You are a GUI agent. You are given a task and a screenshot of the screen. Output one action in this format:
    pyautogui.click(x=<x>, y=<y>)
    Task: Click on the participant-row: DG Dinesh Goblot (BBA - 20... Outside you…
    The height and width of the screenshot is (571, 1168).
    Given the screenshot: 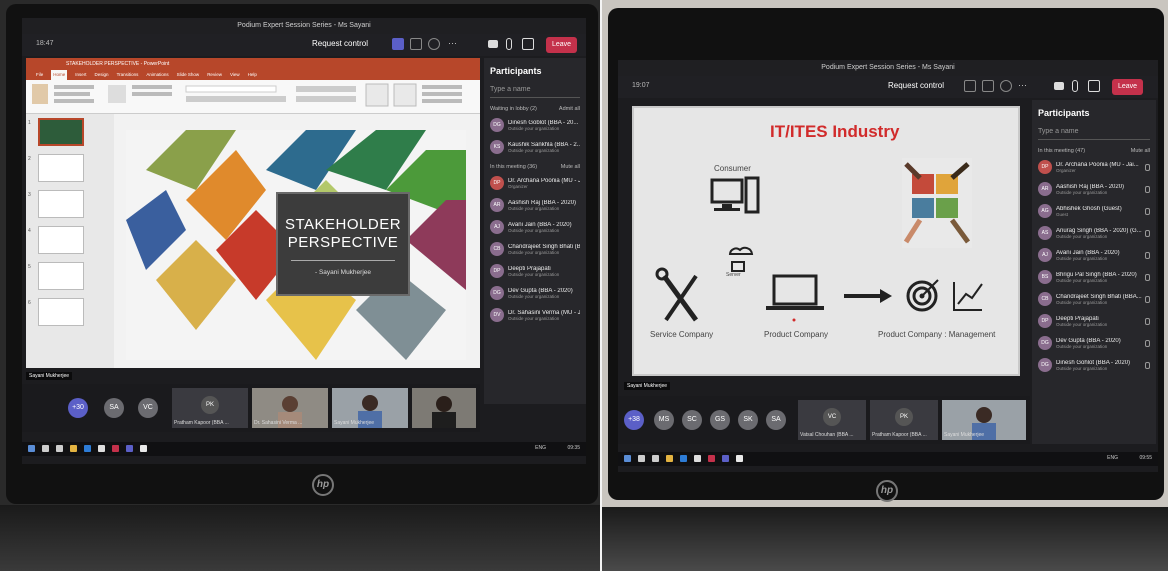 What is the action you would take?
    pyautogui.click(x=535, y=125)
    